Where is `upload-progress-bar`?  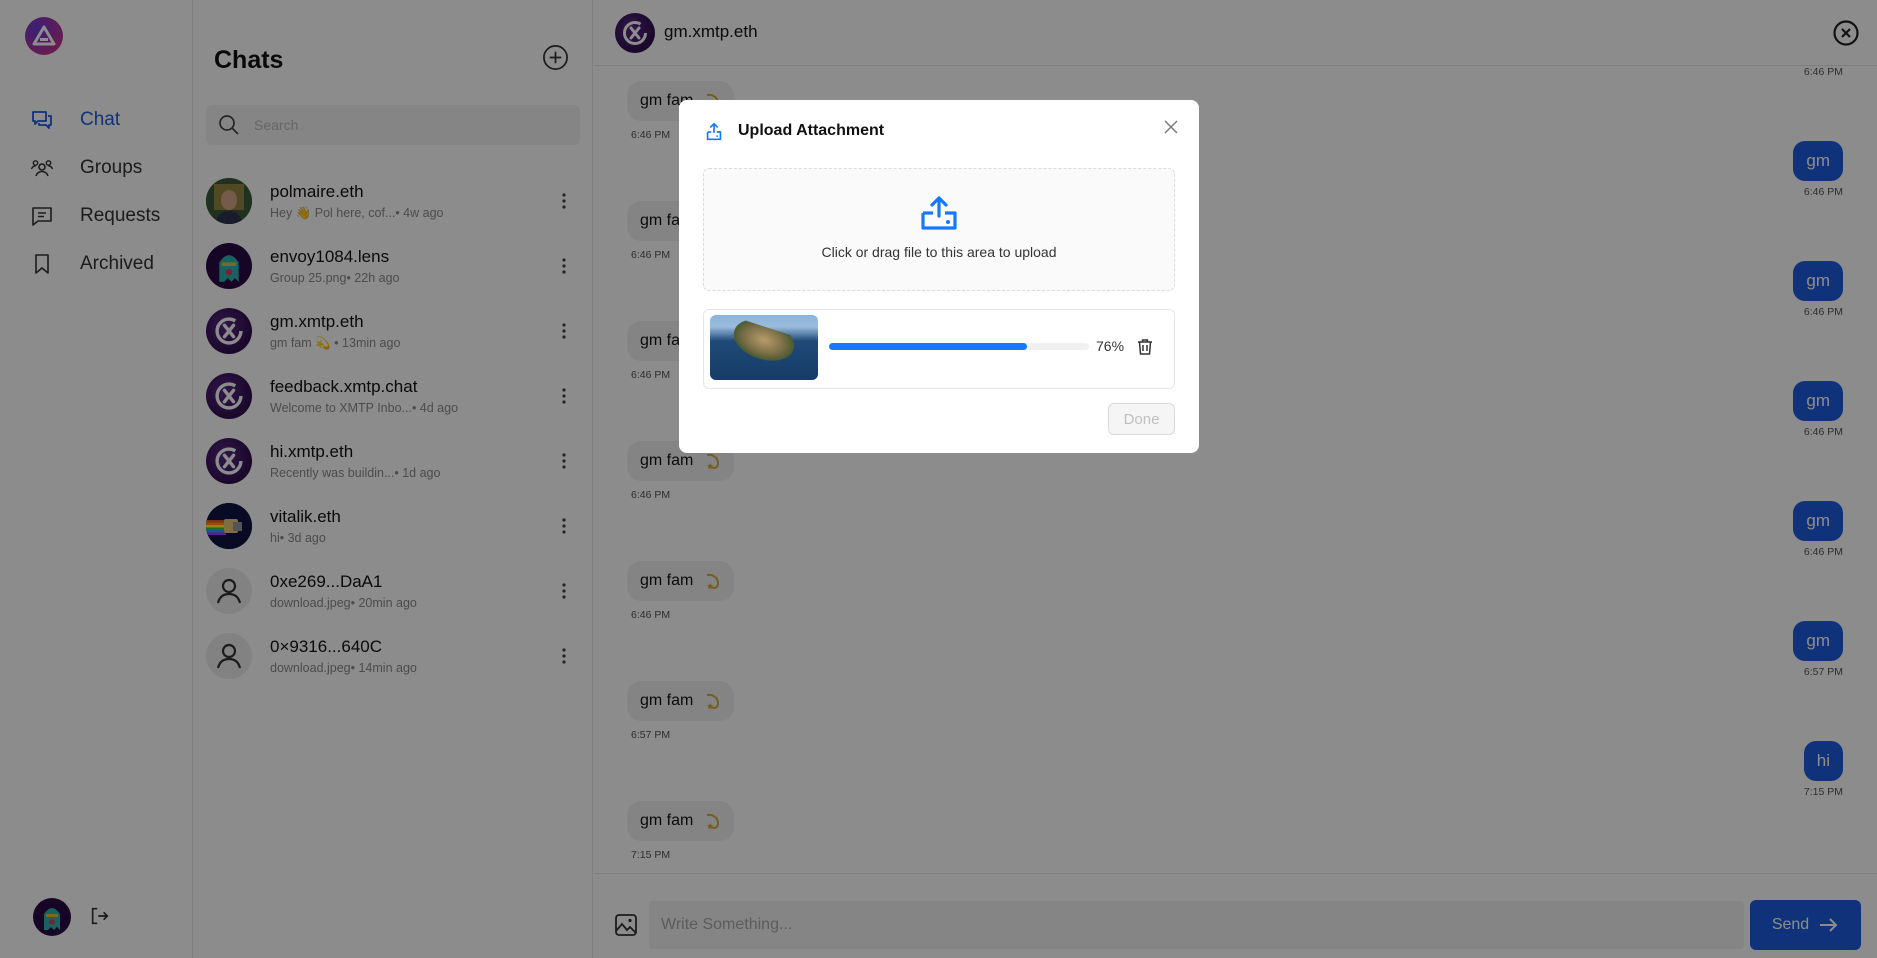 upload-progress-bar is located at coordinates (959, 346).